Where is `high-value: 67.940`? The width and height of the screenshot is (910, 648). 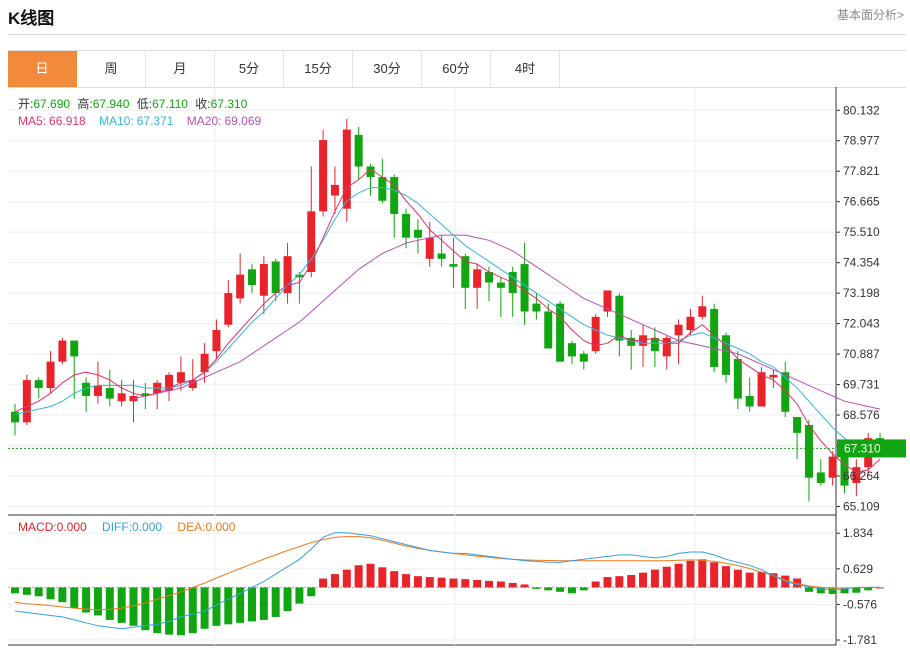
high-value: 67.940 is located at coordinates (111, 104).